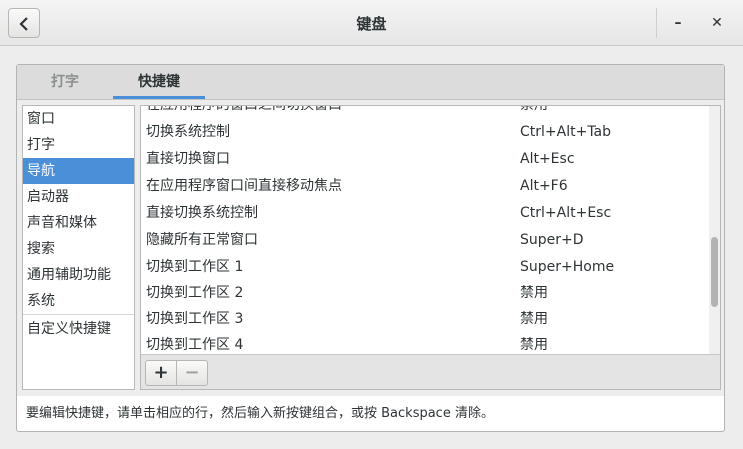 The image size is (743, 449). I want to click on shortcut-name: 切换系统控制, so click(188, 132).